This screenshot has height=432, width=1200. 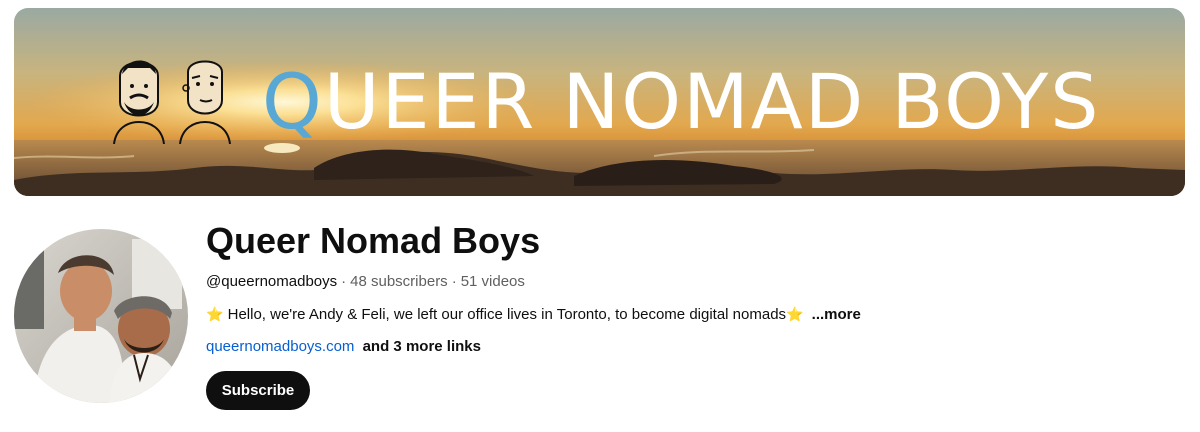 I want to click on video-count: 51 videos, so click(x=492, y=281).